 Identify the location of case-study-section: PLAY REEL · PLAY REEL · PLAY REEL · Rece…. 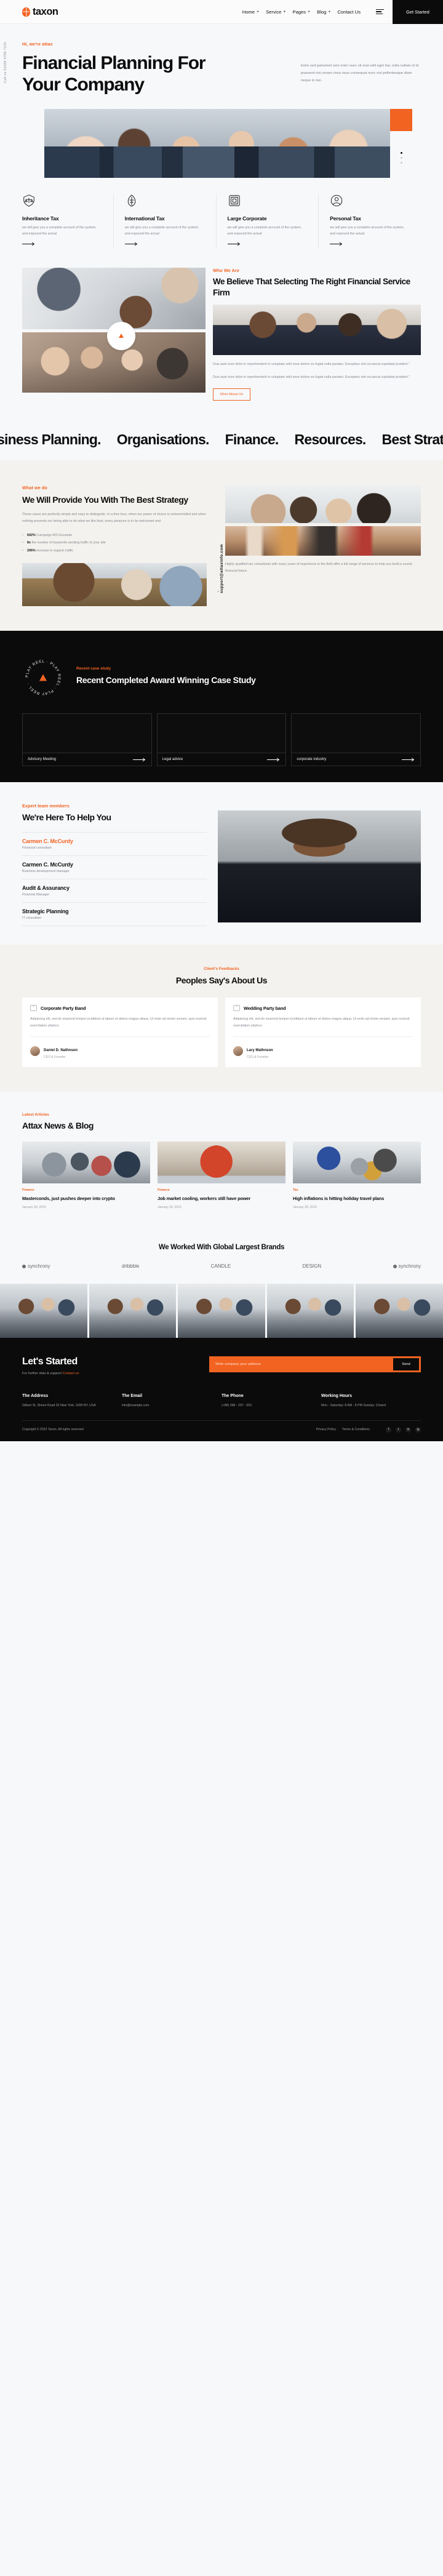
(221, 707).